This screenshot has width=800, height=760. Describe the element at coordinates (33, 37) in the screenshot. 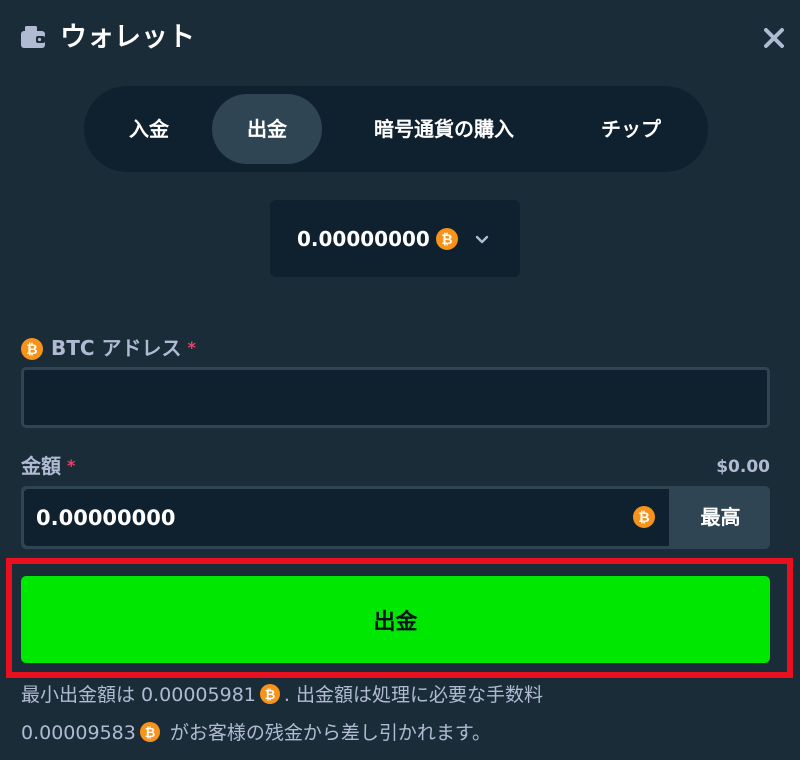

I see `wallet-icon` at that location.